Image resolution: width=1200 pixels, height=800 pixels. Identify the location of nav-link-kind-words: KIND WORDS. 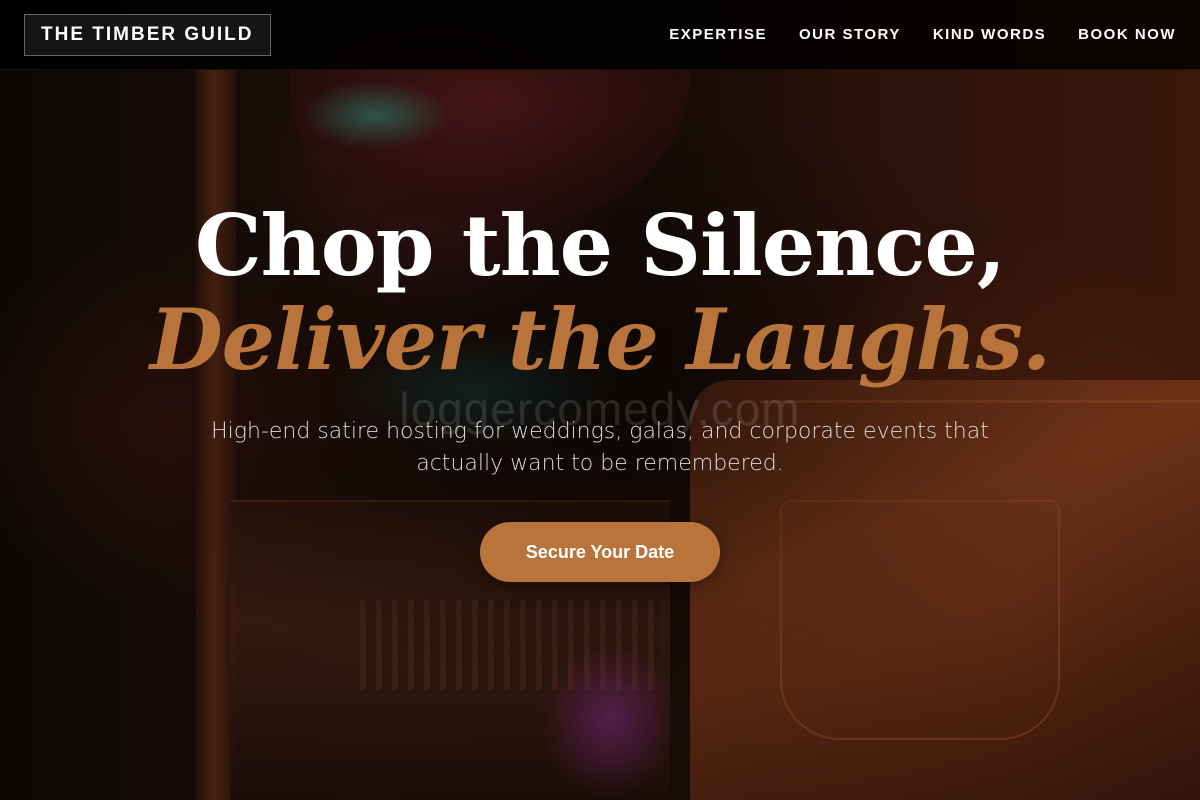
(989, 34).